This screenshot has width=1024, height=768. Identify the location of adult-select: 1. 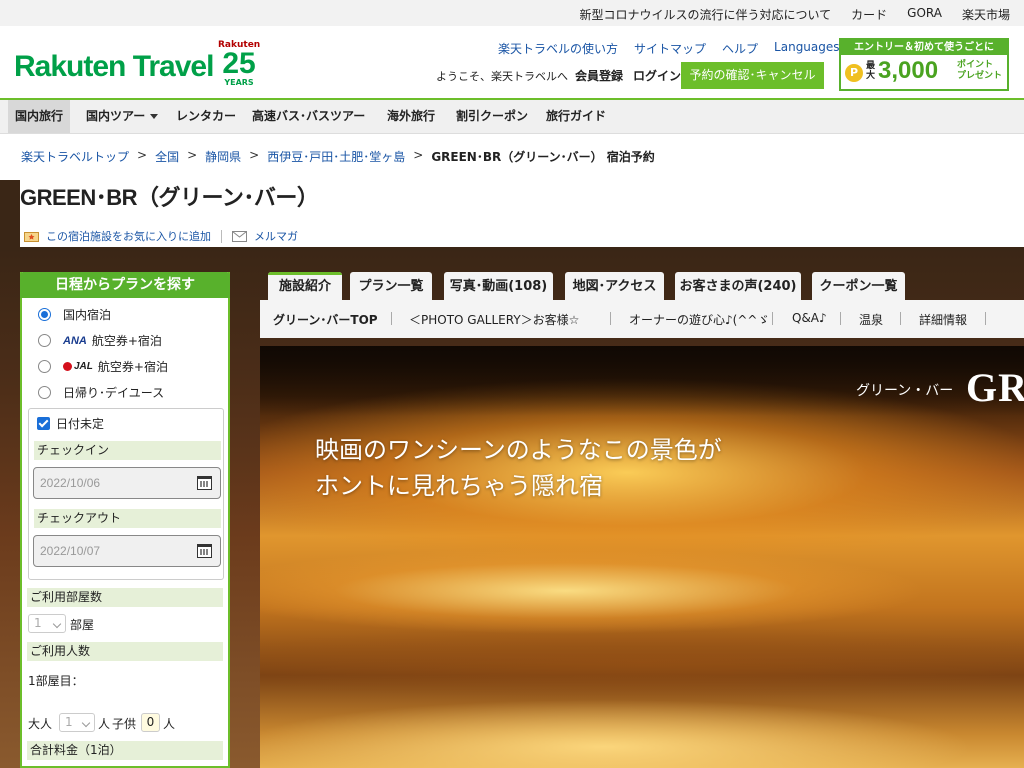
(77, 722).